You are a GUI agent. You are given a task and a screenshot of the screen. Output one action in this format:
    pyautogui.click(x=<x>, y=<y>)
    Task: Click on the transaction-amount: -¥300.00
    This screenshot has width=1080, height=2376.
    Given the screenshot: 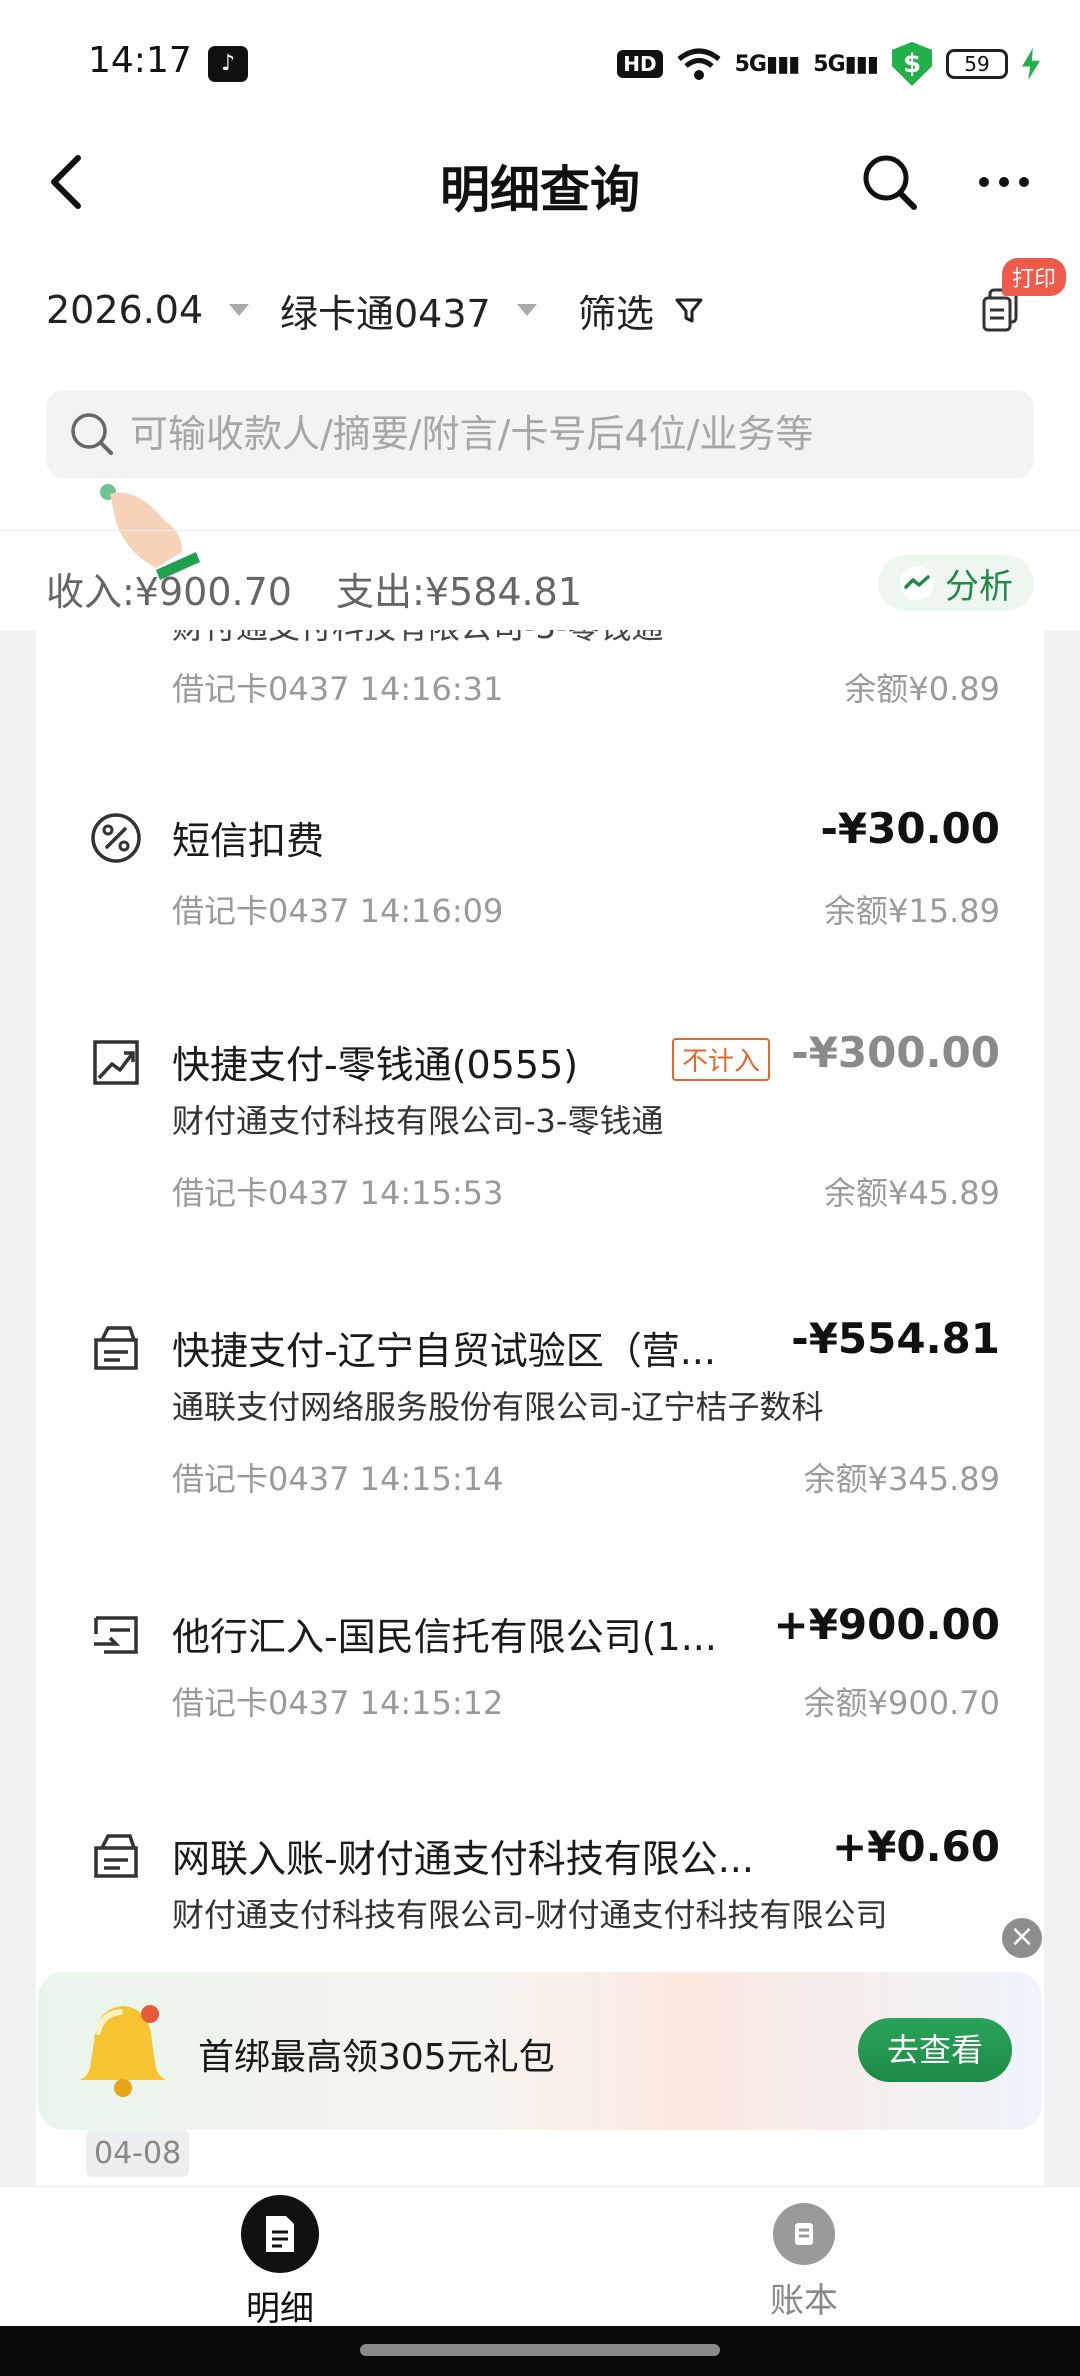 What is the action you would take?
    pyautogui.click(x=895, y=1052)
    